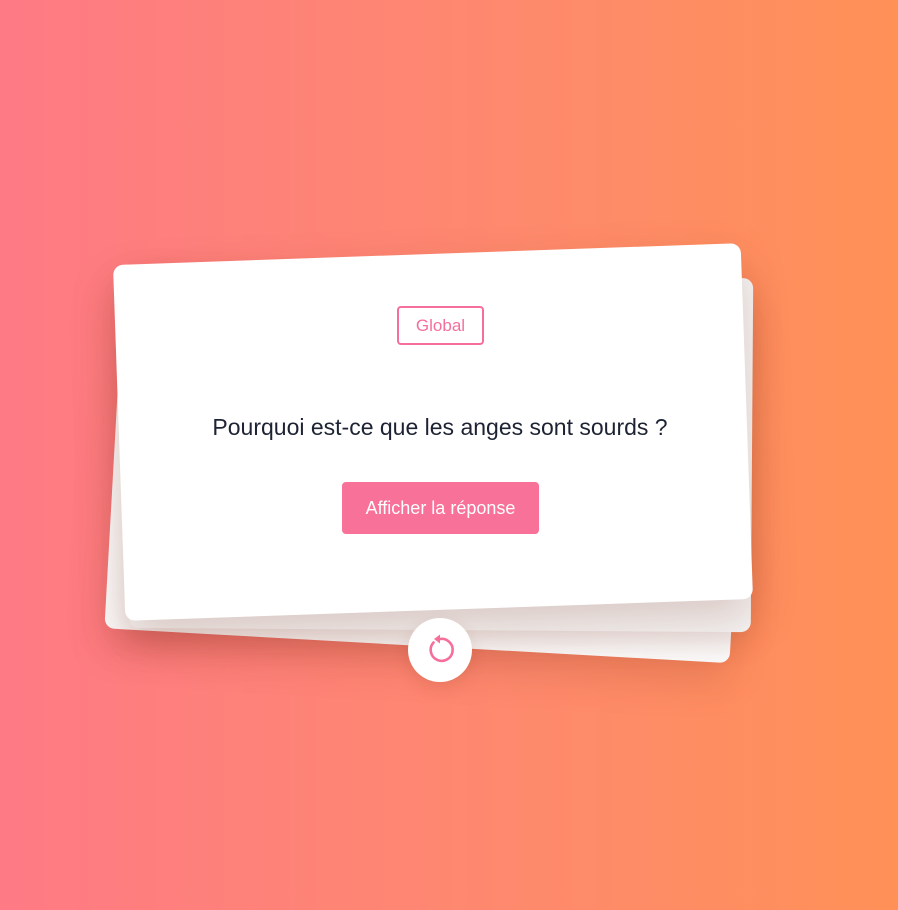 This screenshot has height=910, width=898. I want to click on category-tag: Global, so click(440, 325).